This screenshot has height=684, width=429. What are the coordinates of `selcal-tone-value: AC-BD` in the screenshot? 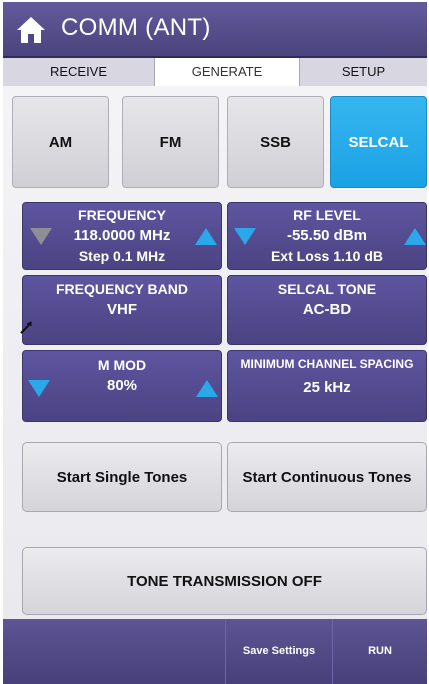 It's located at (327, 309).